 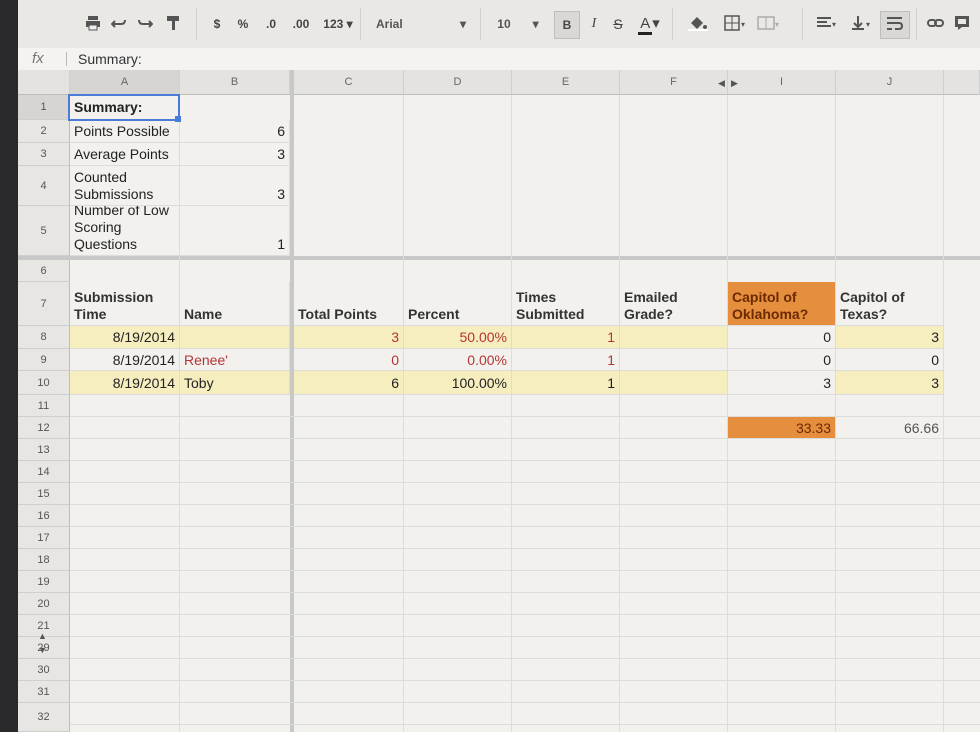 What do you see at coordinates (721, 83) in the screenshot?
I see `hidden-columns-left-arrow-icon: ◀` at bounding box center [721, 83].